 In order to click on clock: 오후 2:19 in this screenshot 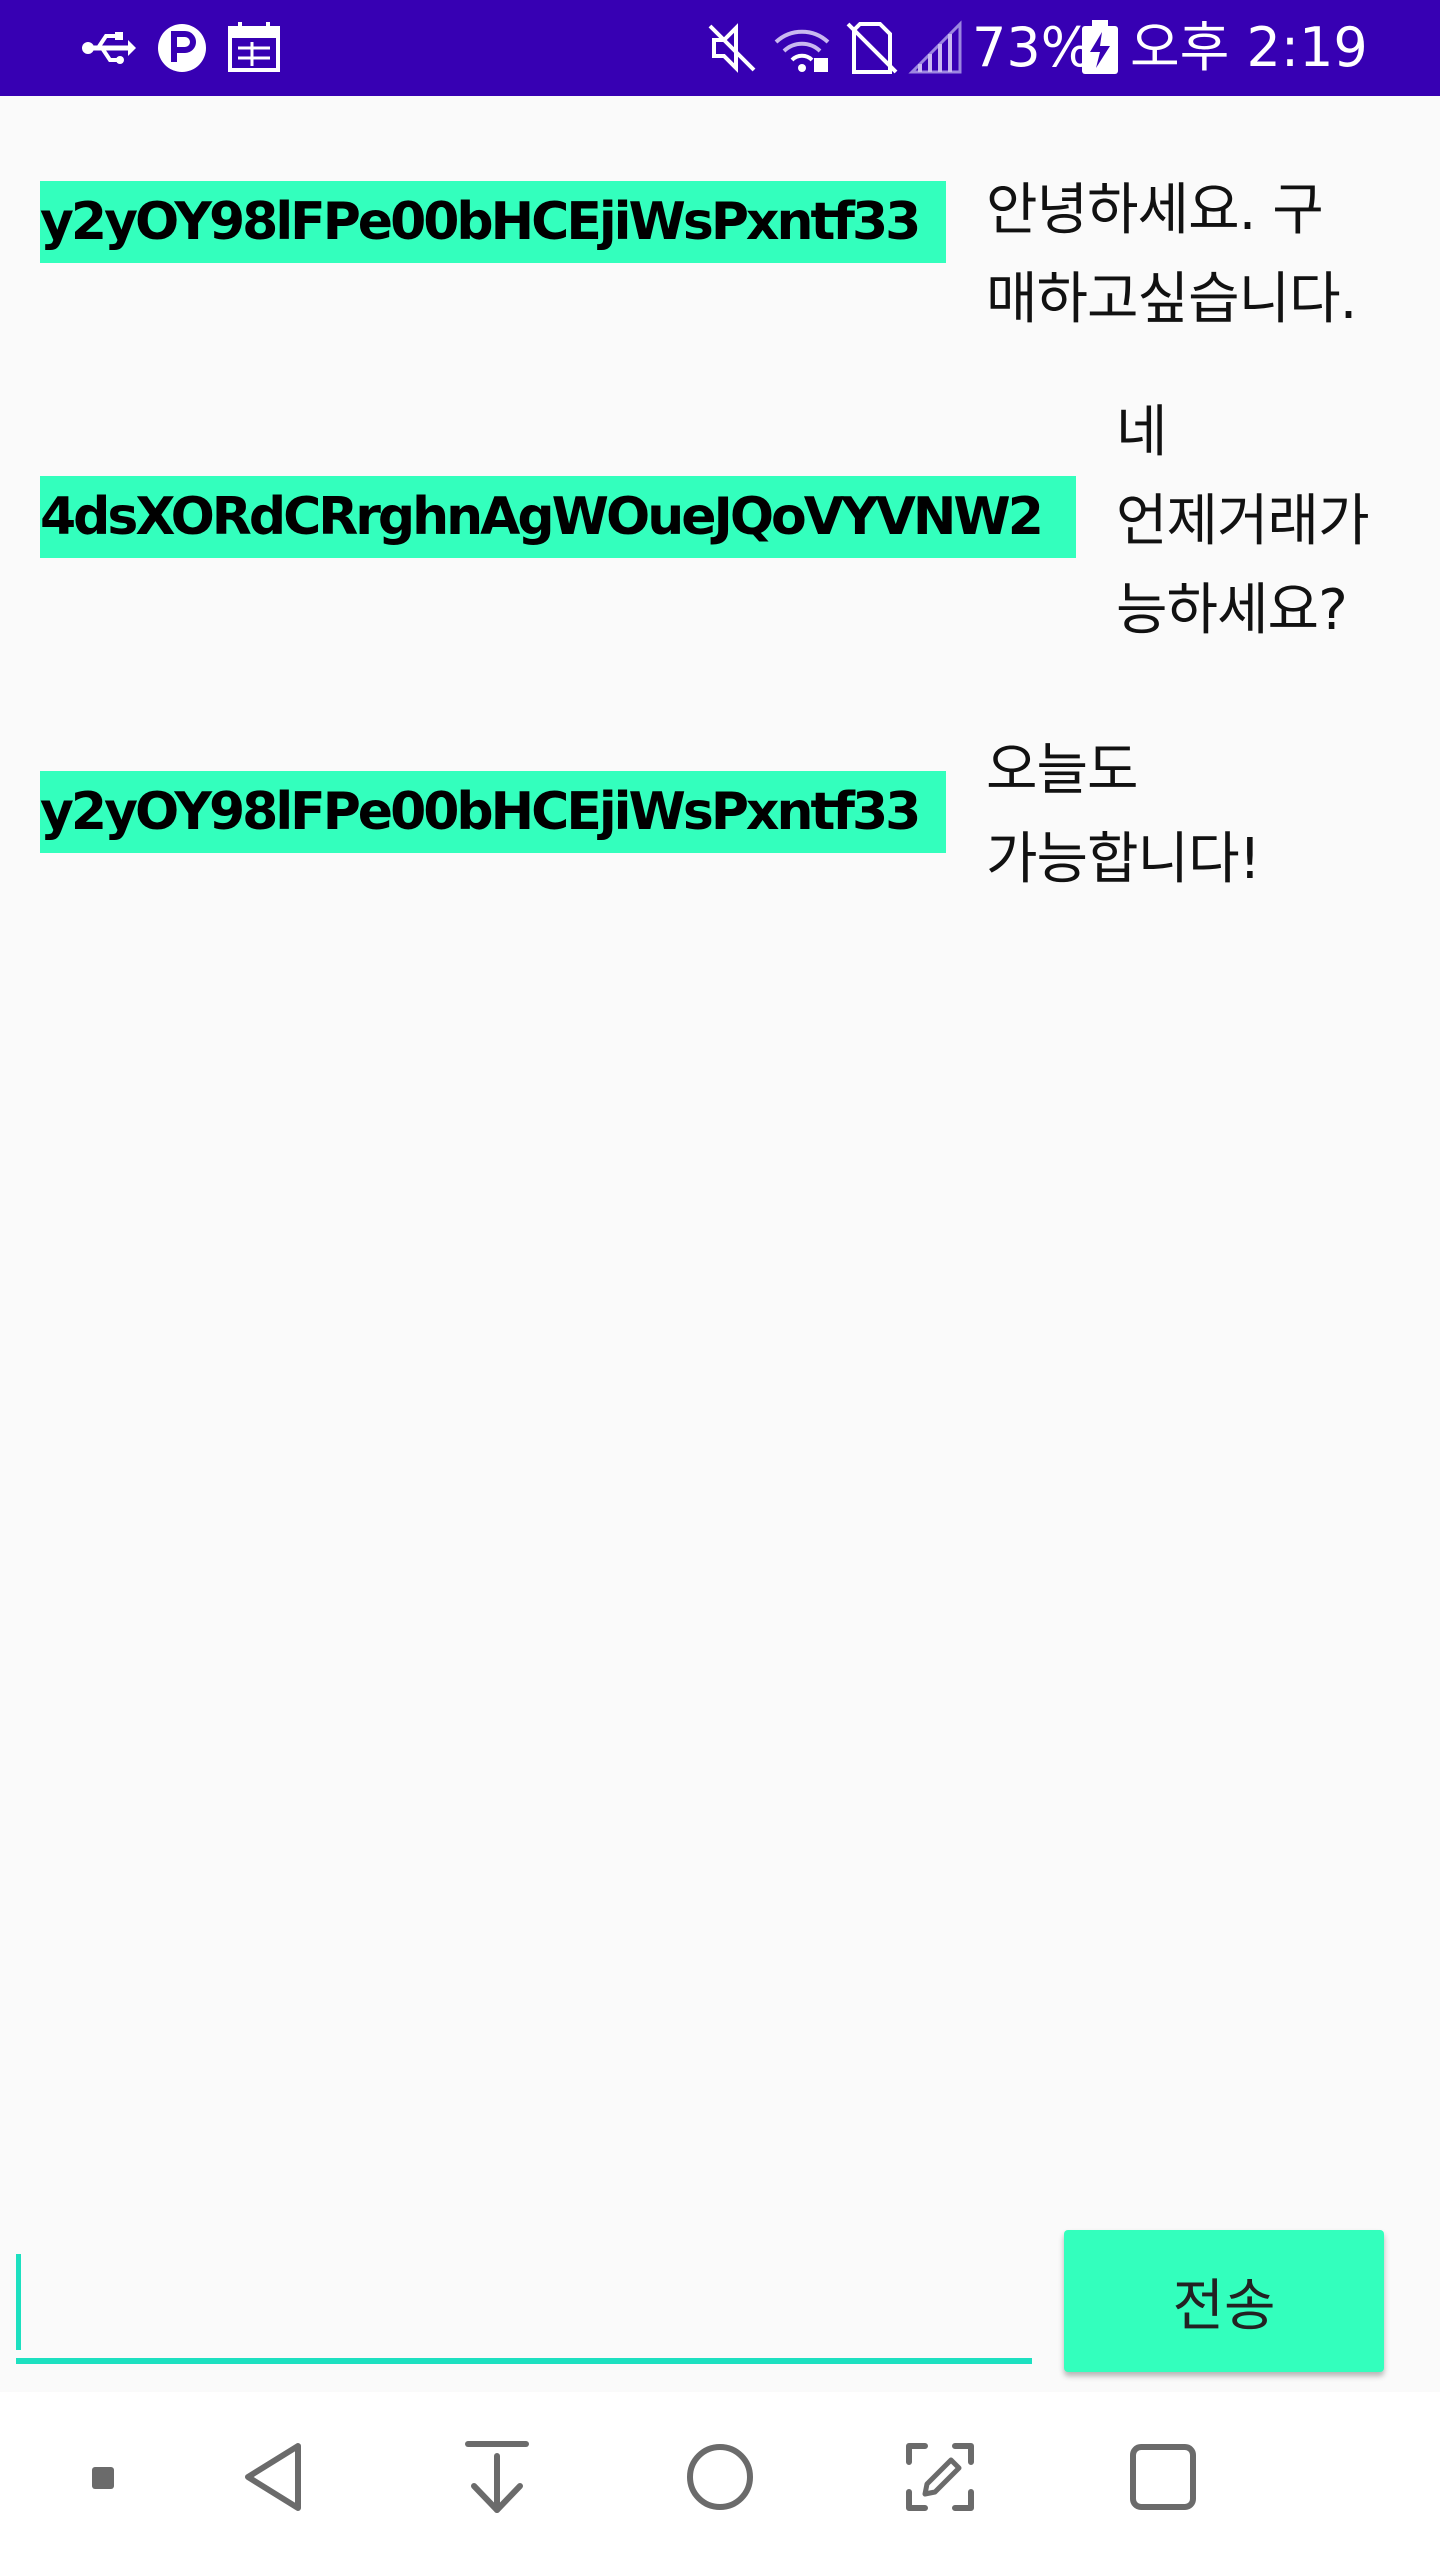, I will do `click(1249, 47)`.